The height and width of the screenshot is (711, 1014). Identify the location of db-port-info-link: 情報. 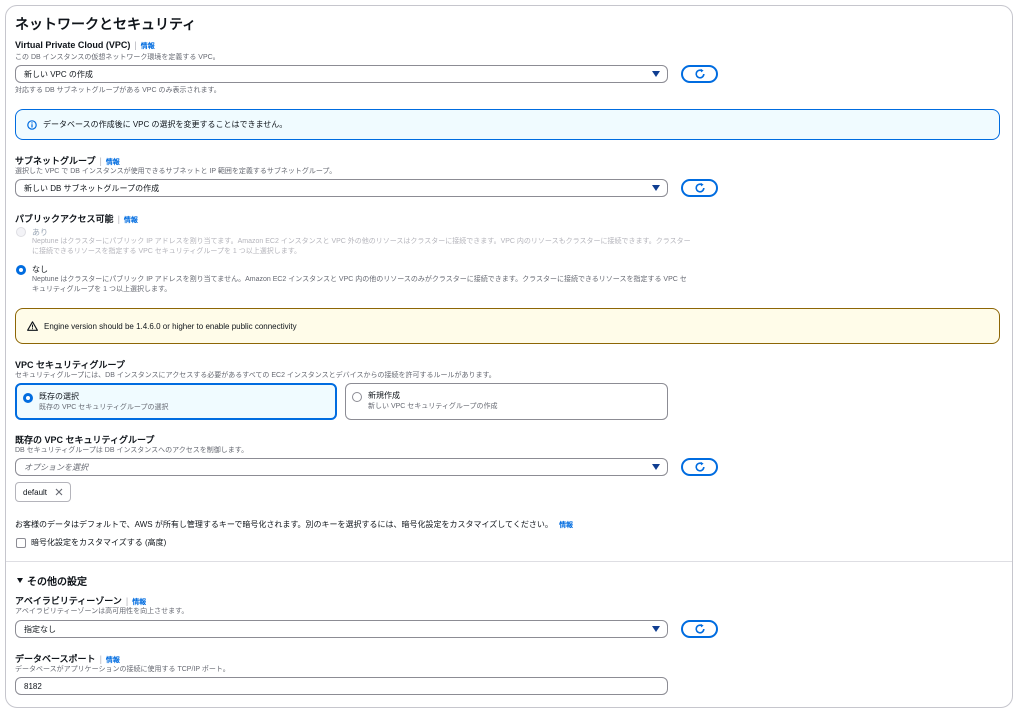
(113, 660).